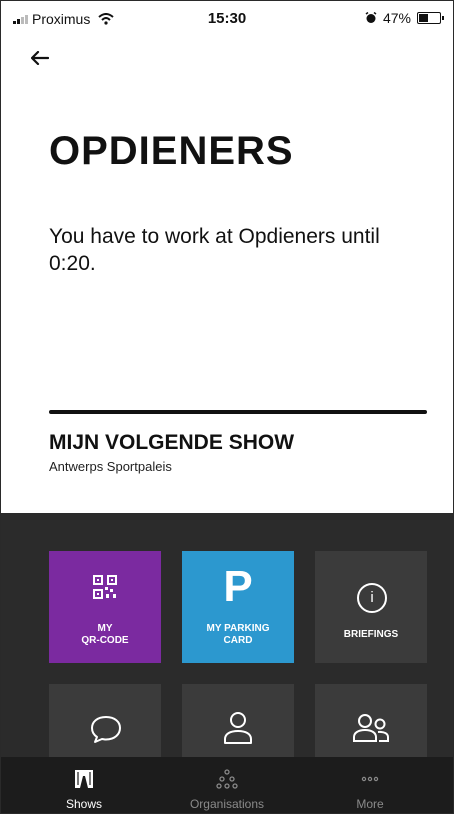  What do you see at coordinates (238, 728) in the screenshot?
I see `user-icon` at bounding box center [238, 728].